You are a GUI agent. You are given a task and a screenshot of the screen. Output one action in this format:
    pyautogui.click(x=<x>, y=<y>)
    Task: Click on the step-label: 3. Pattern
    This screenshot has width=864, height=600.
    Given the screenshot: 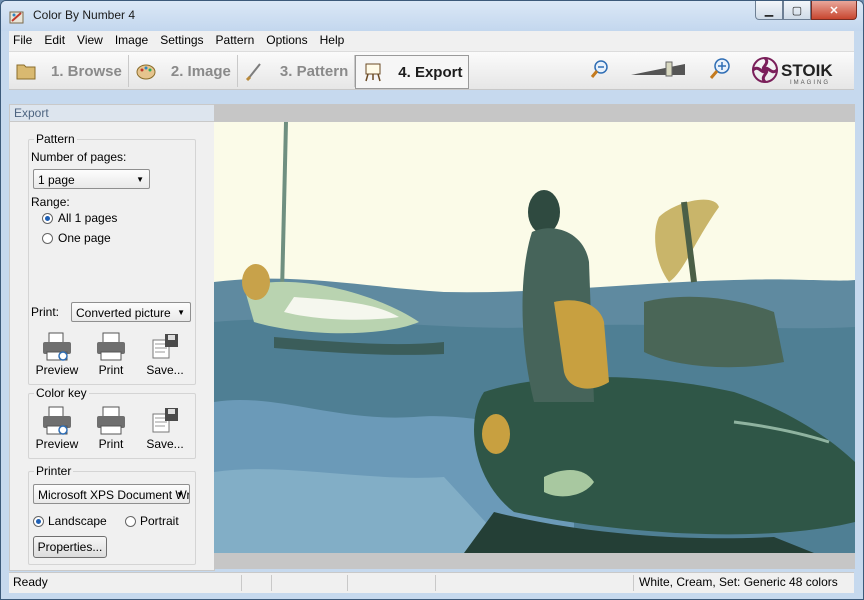 What is the action you would take?
    pyautogui.click(x=314, y=71)
    